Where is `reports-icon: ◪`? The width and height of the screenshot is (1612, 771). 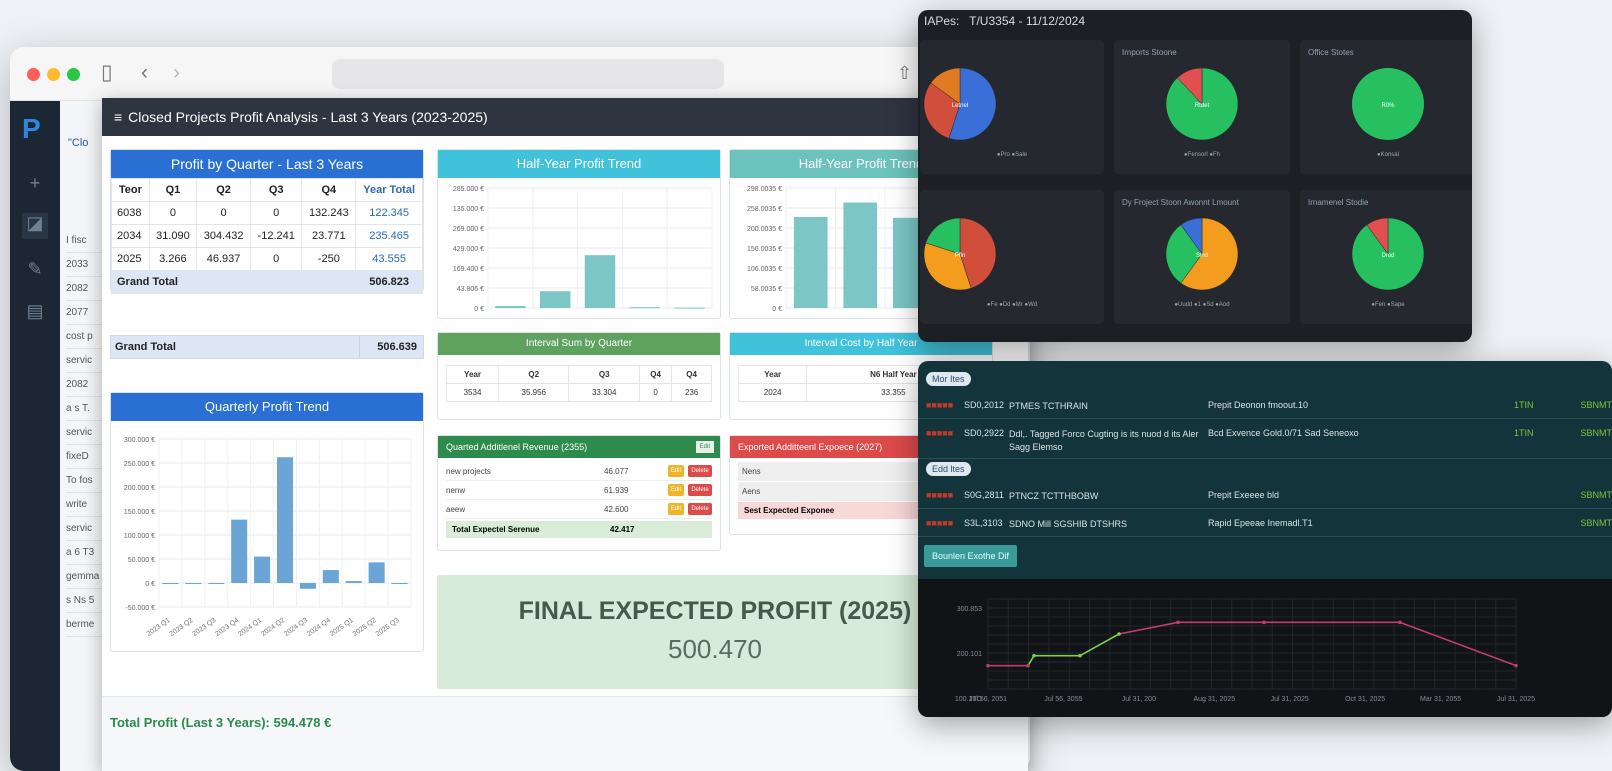 reports-icon: ◪ is located at coordinates (35, 226).